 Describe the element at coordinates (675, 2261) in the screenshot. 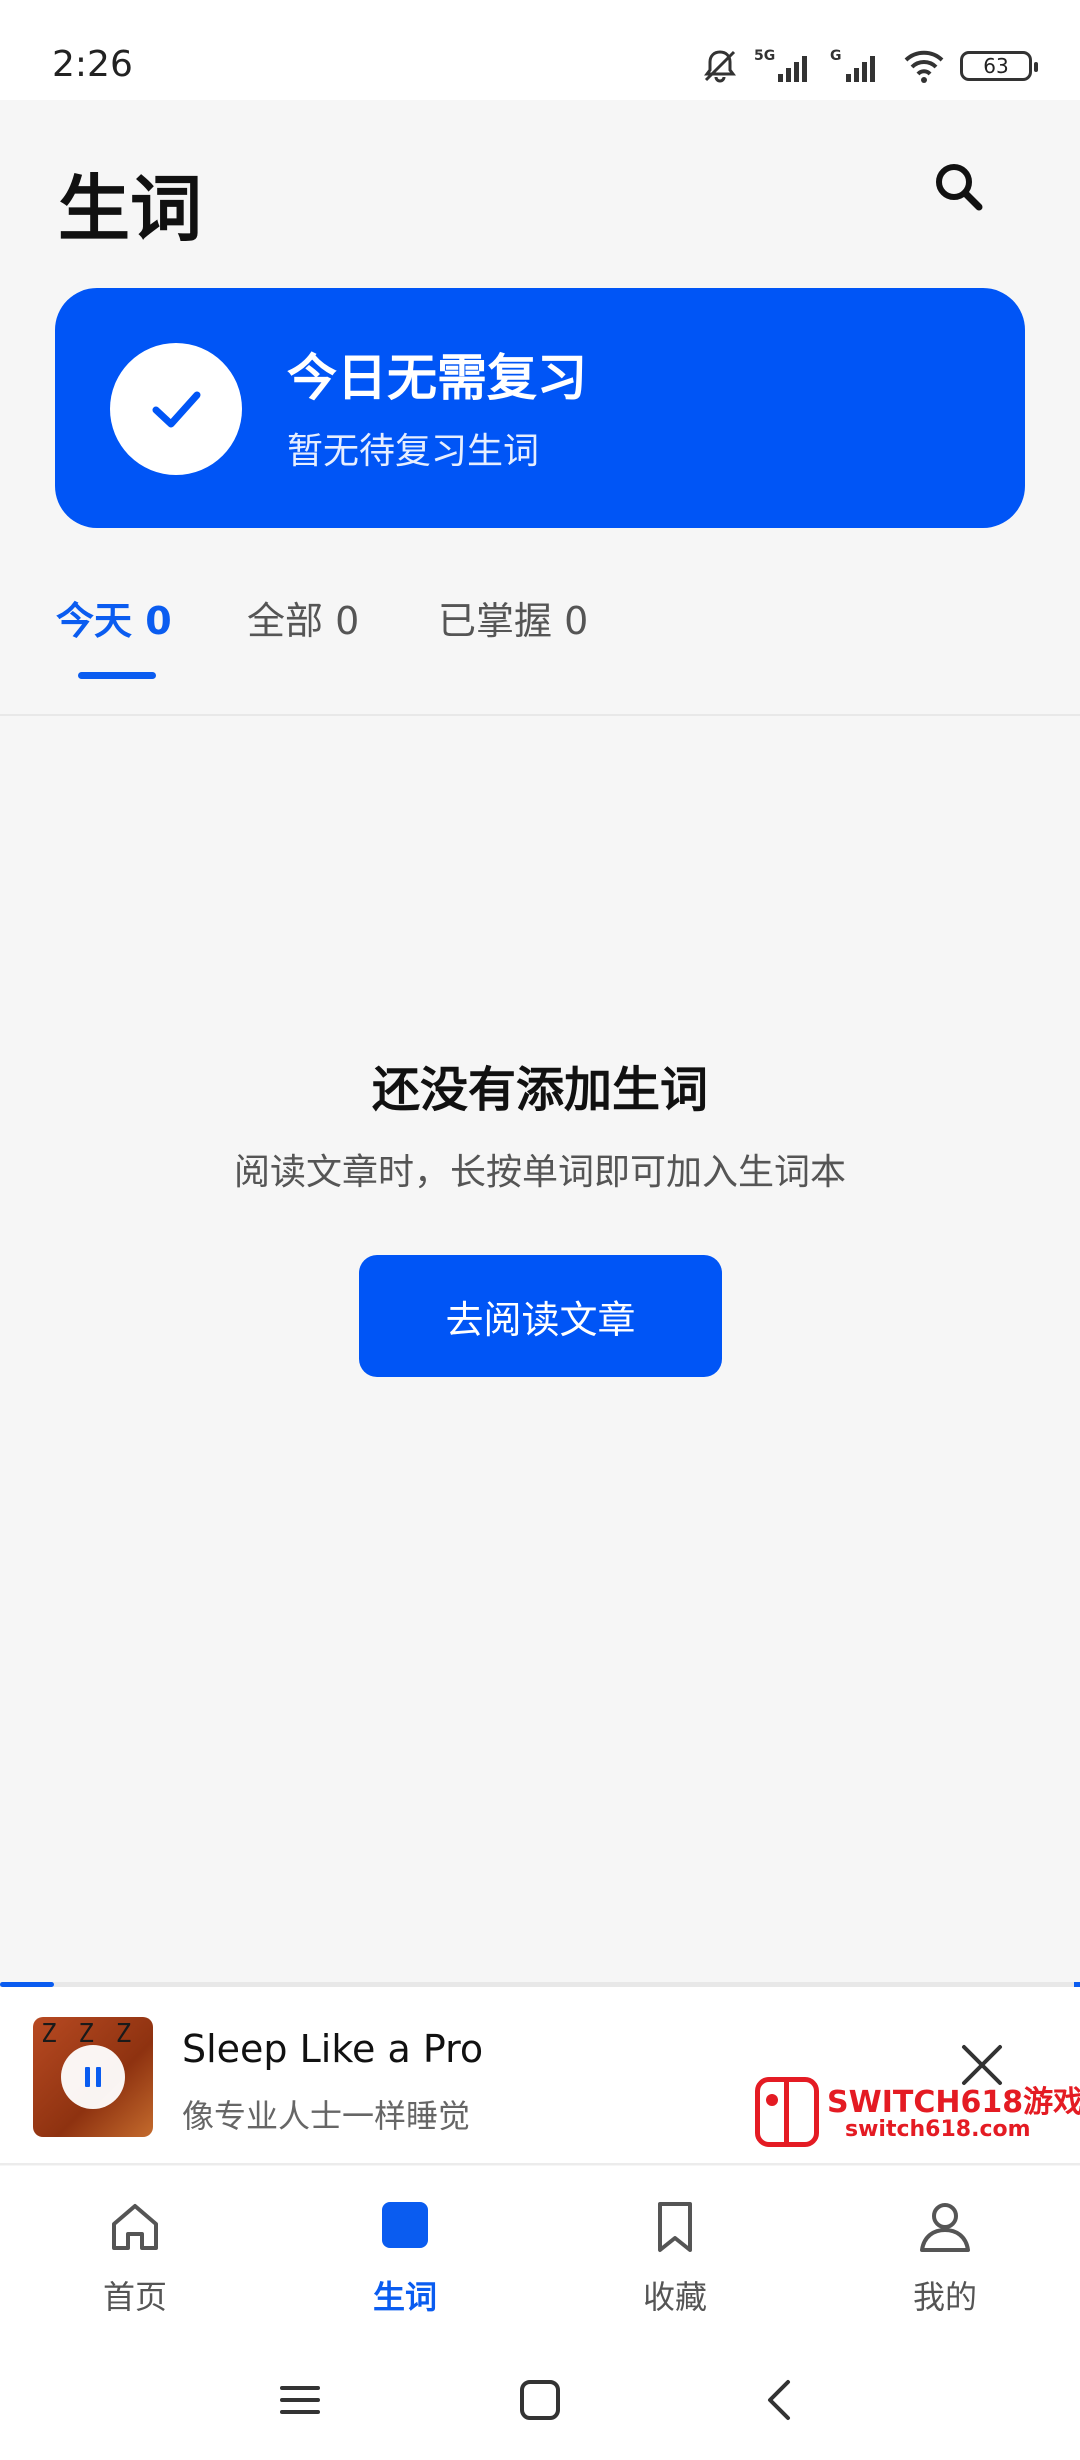

I see `nav-favorites: 收藏` at that location.